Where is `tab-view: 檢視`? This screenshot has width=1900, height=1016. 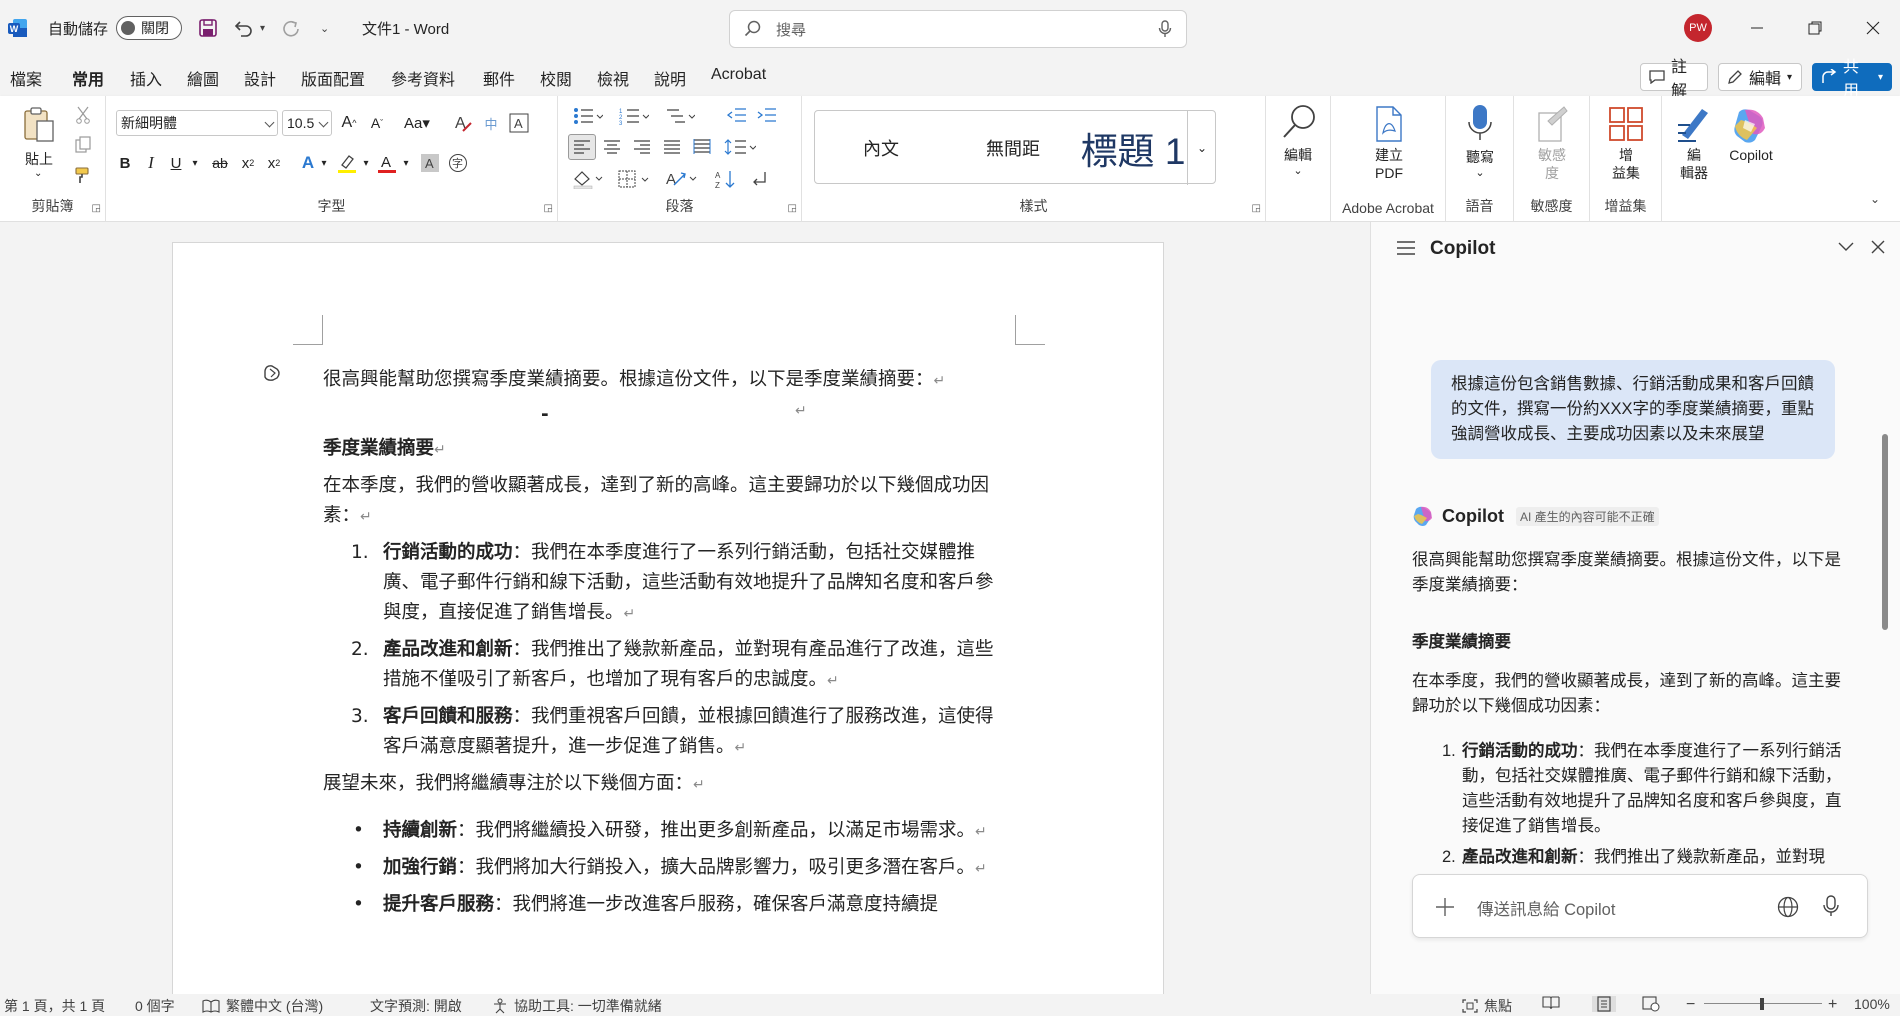 tab-view: 檢視 is located at coordinates (613, 78).